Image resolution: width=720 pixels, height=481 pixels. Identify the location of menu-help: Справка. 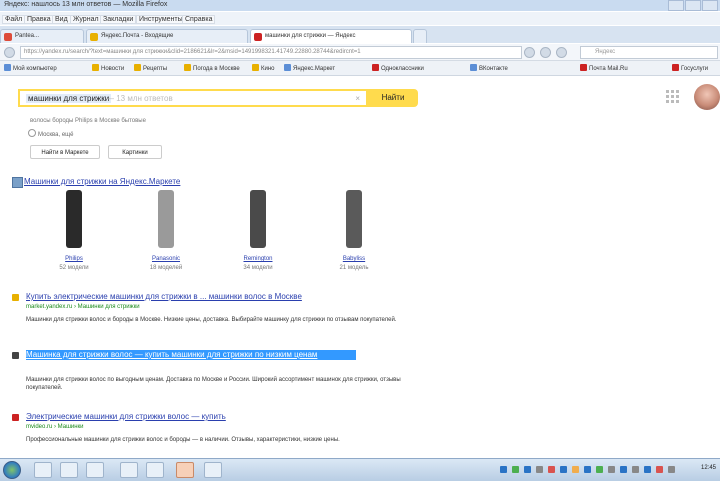
(199, 19).